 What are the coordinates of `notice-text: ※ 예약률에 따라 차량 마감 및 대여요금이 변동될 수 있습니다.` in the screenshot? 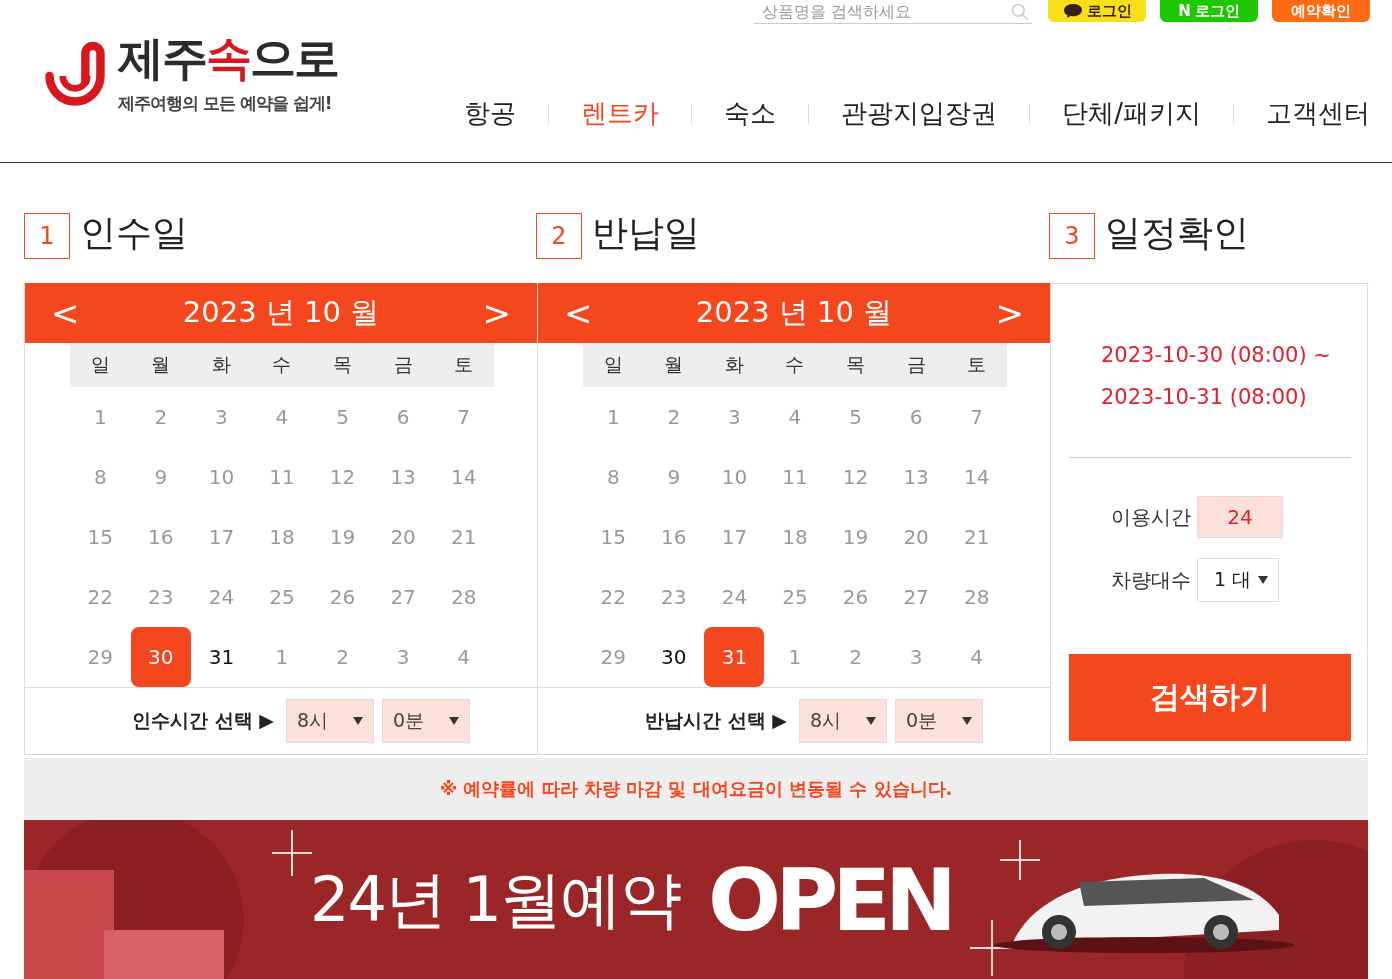 It's located at (696, 789).